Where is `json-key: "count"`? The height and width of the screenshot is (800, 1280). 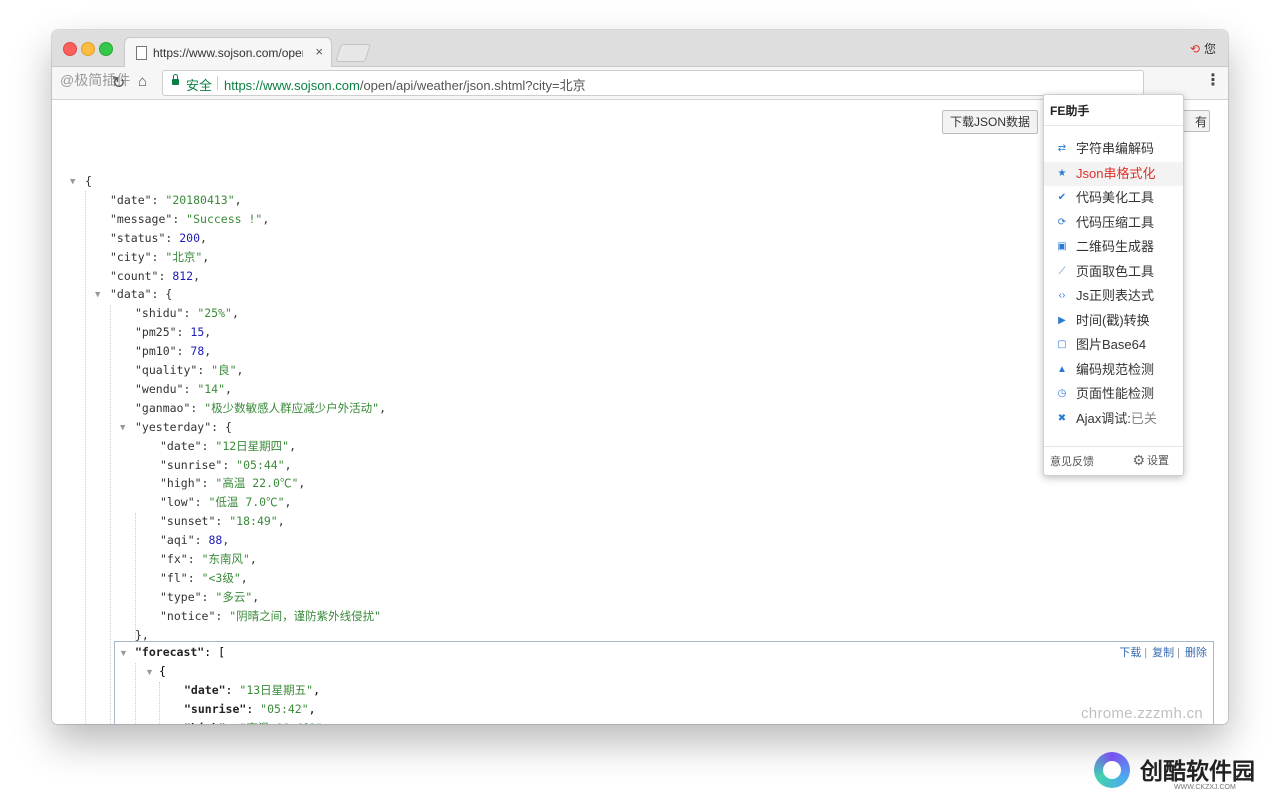 json-key: "count" is located at coordinates (134, 275).